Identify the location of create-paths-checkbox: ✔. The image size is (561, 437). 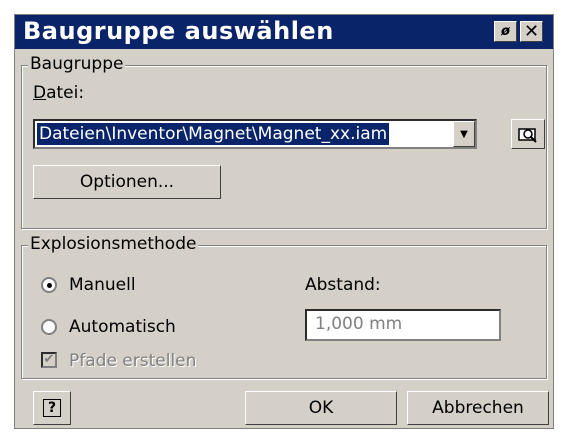
(49, 360).